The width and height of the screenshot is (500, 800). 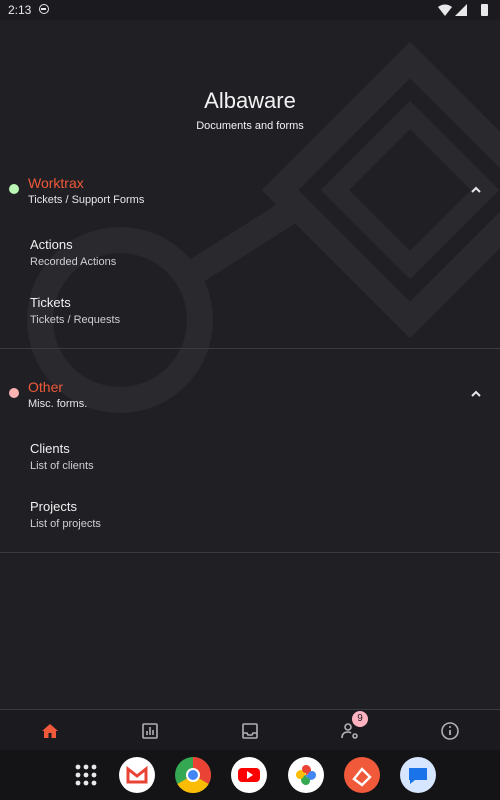 I want to click on item-title: Actions, so click(x=51, y=244).